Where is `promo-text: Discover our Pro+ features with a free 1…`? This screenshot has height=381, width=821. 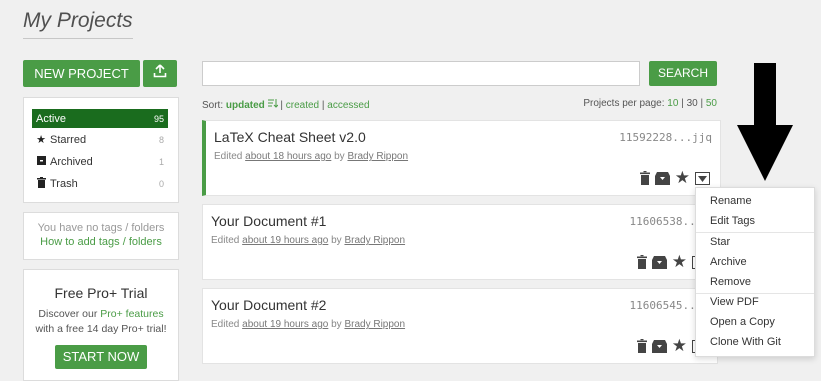 promo-text: Discover our Pro+ features with a free 1… is located at coordinates (101, 322).